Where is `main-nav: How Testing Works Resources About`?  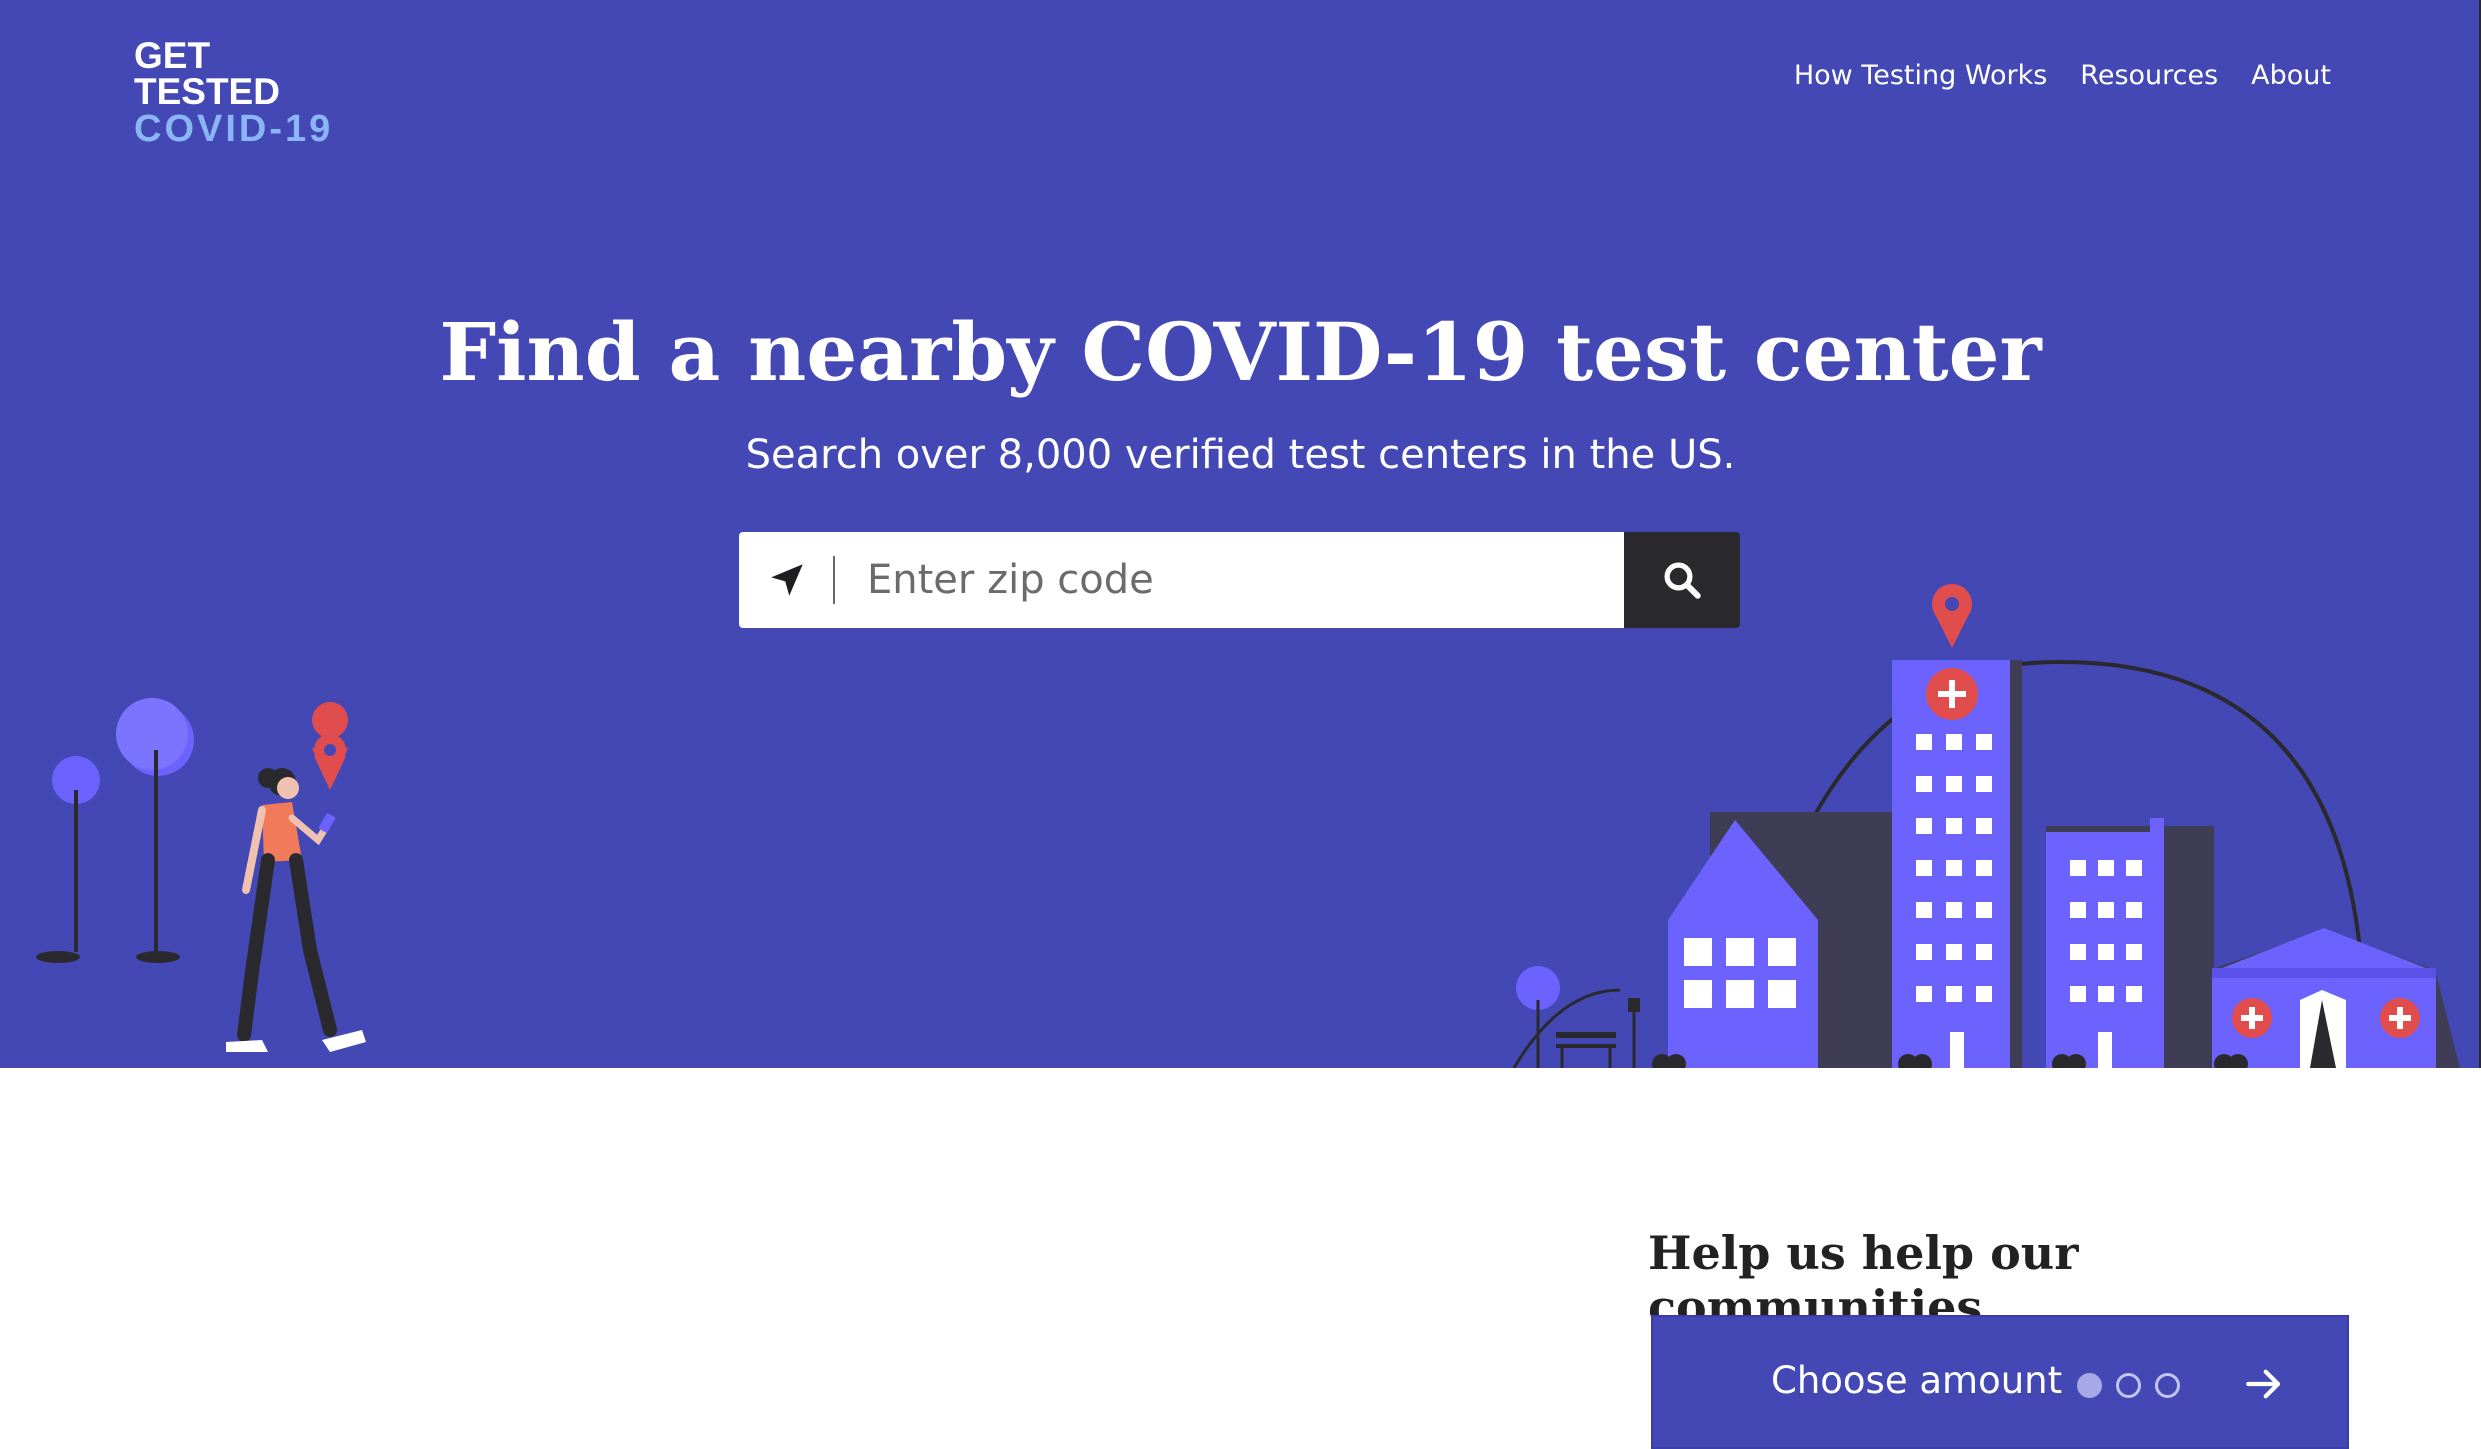
main-nav: How Testing Works Resources About is located at coordinates (2062, 75).